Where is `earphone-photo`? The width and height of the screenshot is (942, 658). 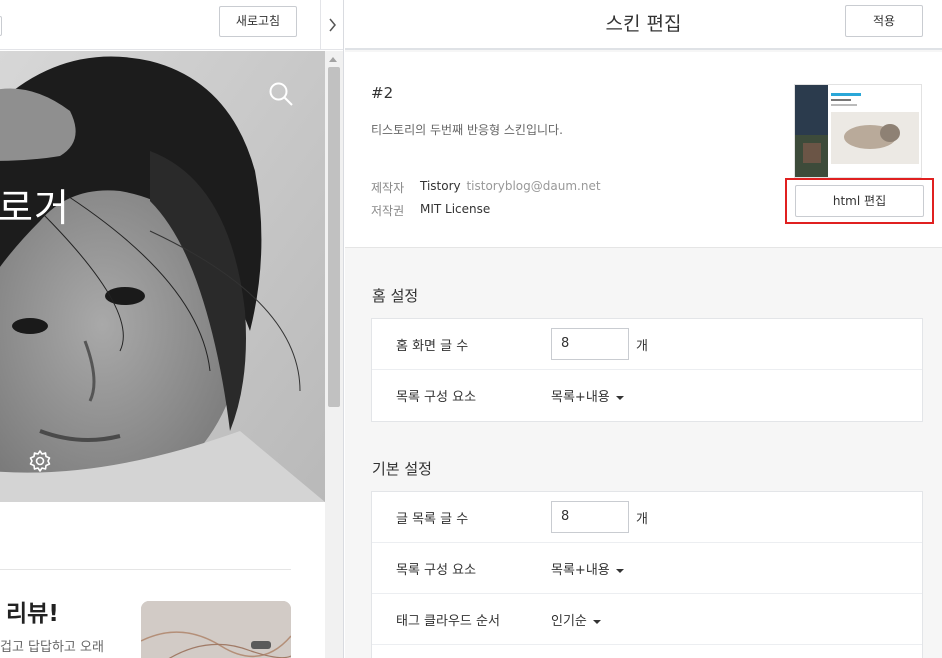
earphone-photo is located at coordinates (216, 629).